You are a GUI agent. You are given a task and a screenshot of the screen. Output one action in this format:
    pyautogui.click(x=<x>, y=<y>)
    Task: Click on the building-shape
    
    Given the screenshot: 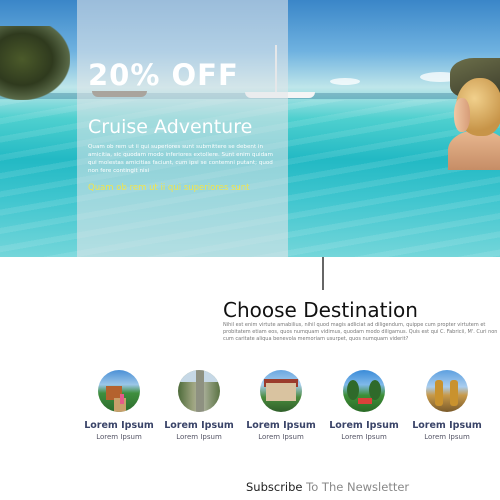 What is the action you would take?
    pyautogui.click(x=281, y=392)
    